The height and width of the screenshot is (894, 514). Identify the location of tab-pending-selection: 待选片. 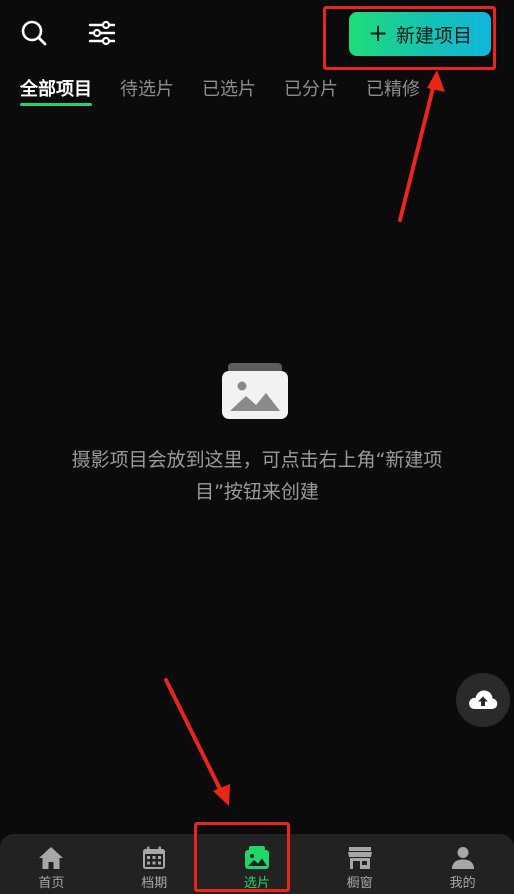
(147, 93).